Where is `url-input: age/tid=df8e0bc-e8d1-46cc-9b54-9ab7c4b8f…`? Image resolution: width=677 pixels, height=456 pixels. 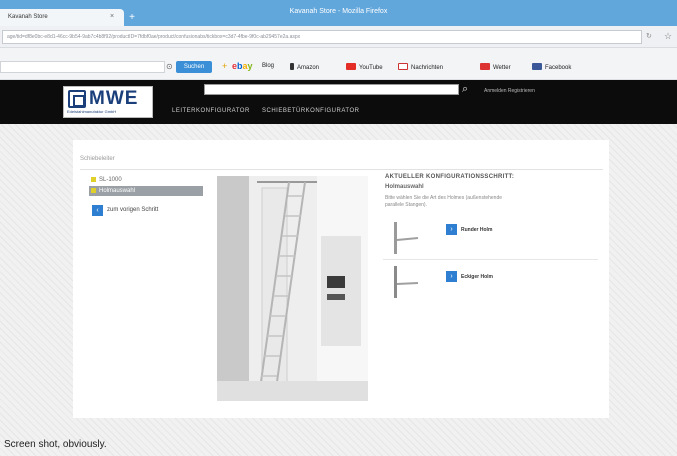 url-input: age/tid=df8e0bc-e8d1-46cc-9b54-9ab7c4b8f… is located at coordinates (322, 37).